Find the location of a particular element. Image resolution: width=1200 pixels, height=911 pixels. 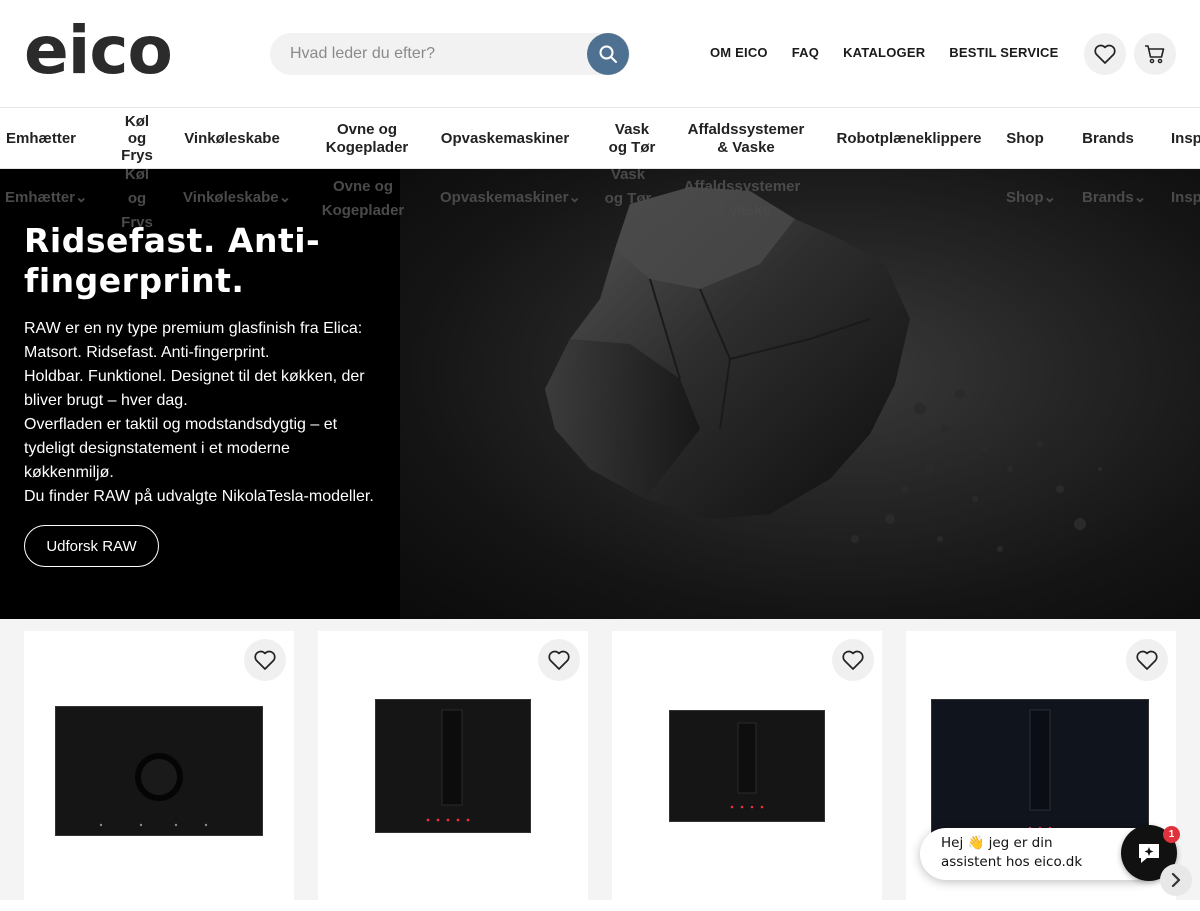

top-link-faq: FAQ is located at coordinates (805, 52).